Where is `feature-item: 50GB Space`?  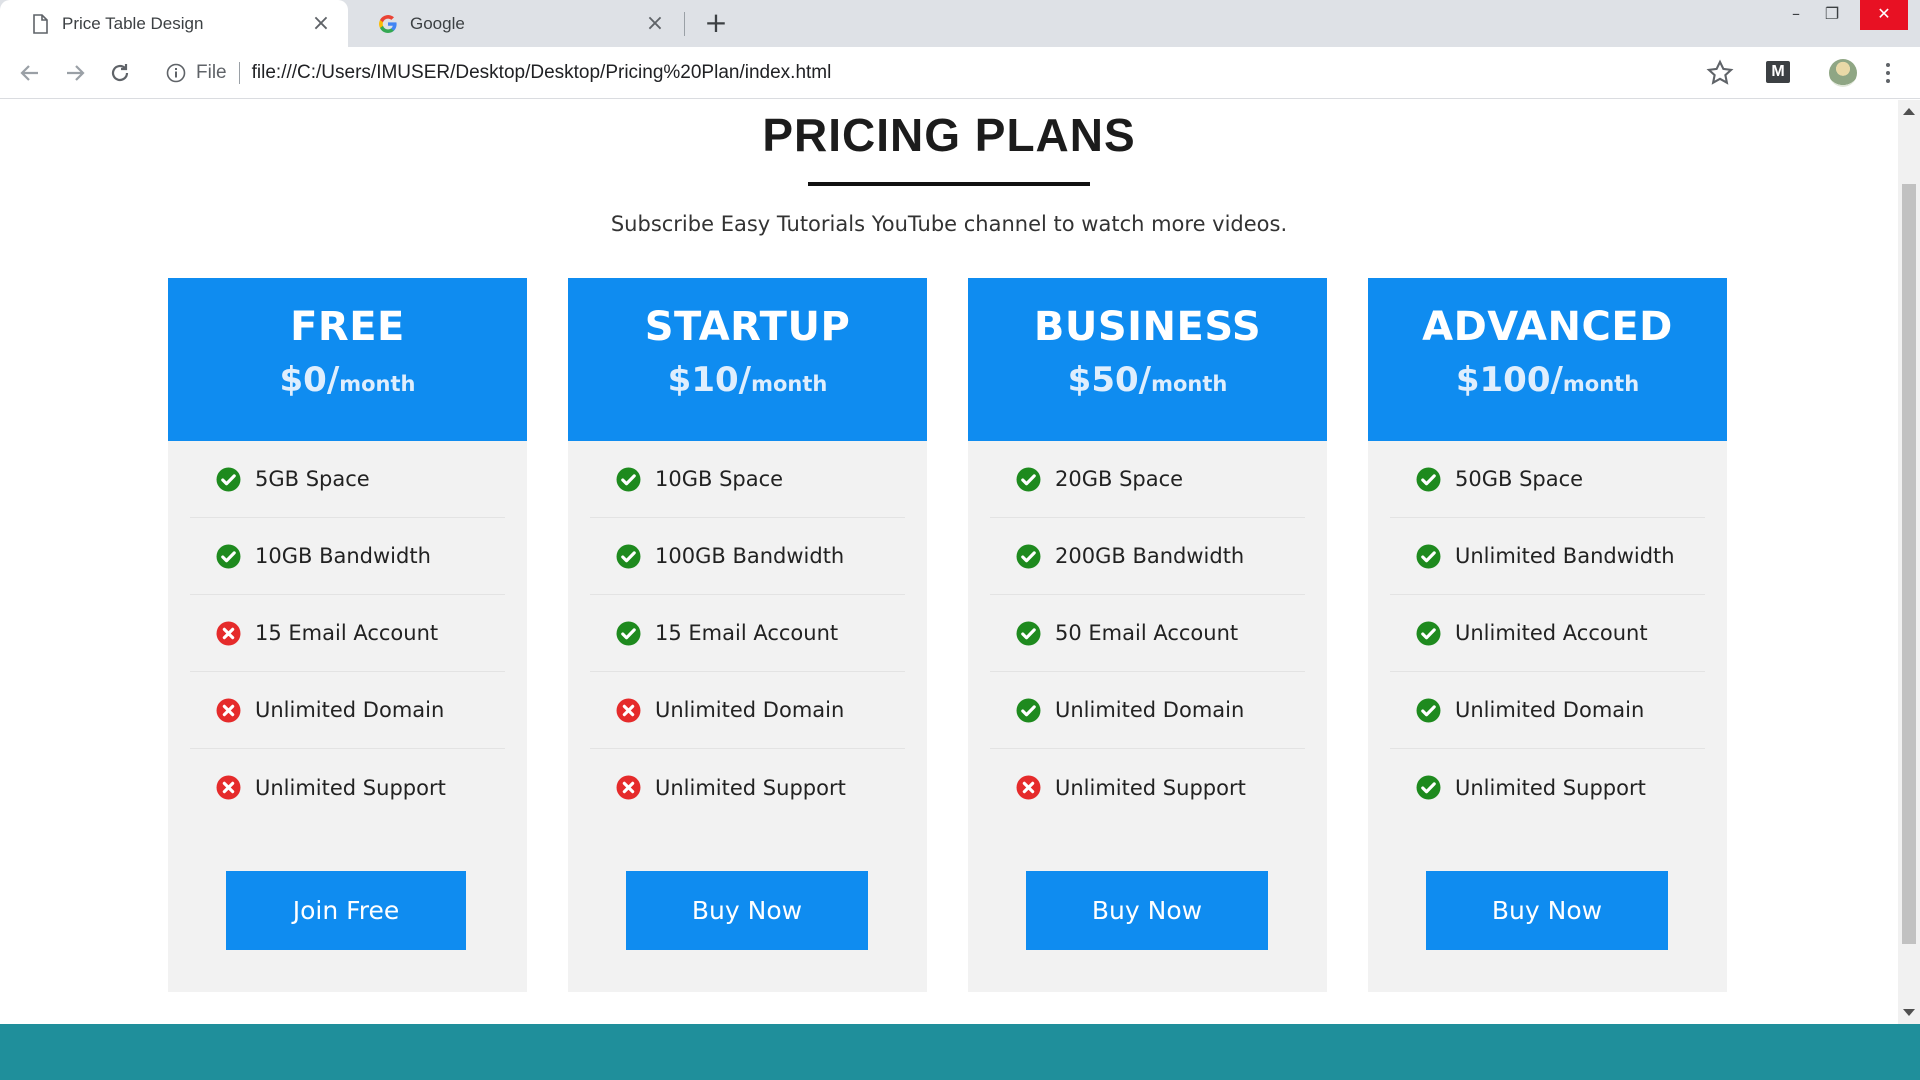 feature-item: 50GB Space is located at coordinates (1547, 479).